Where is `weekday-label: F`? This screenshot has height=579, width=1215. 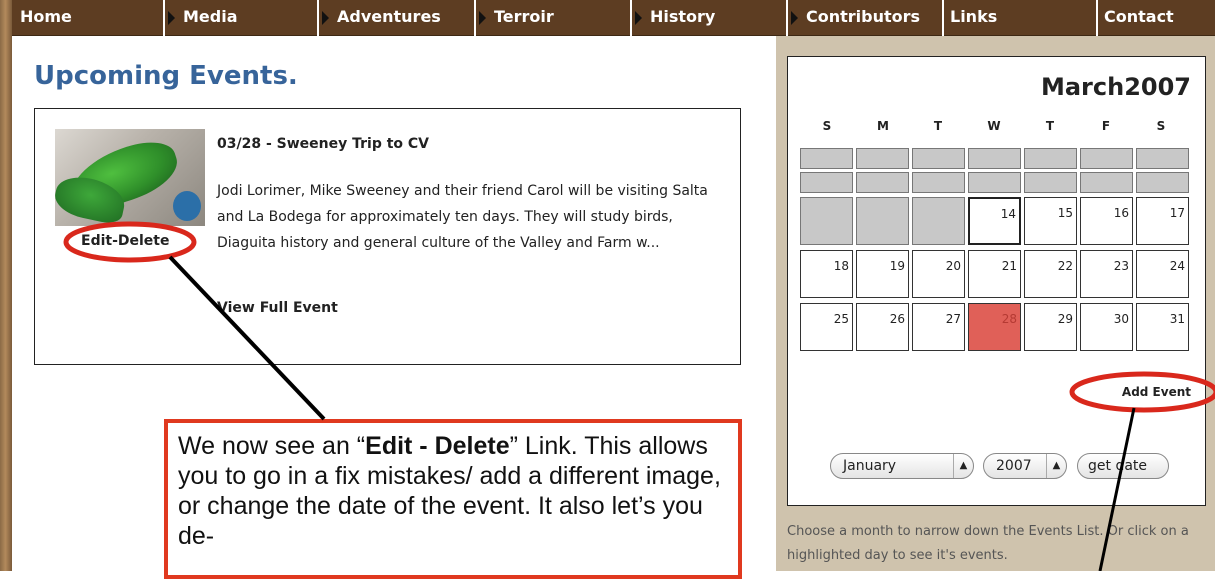 weekday-label: F is located at coordinates (1106, 126).